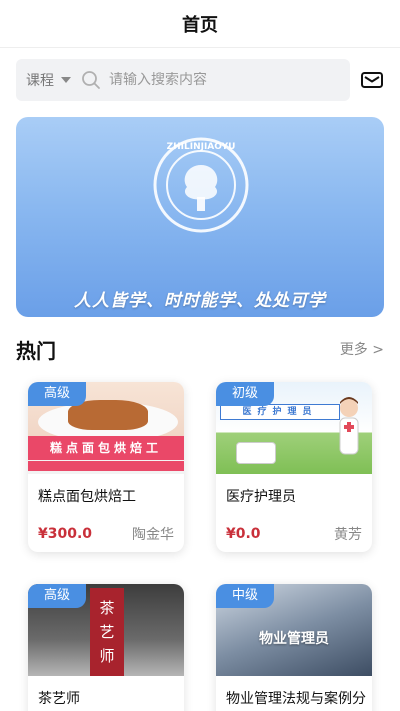  I want to click on hot-section-header: 热门 更多 >, so click(200, 349).